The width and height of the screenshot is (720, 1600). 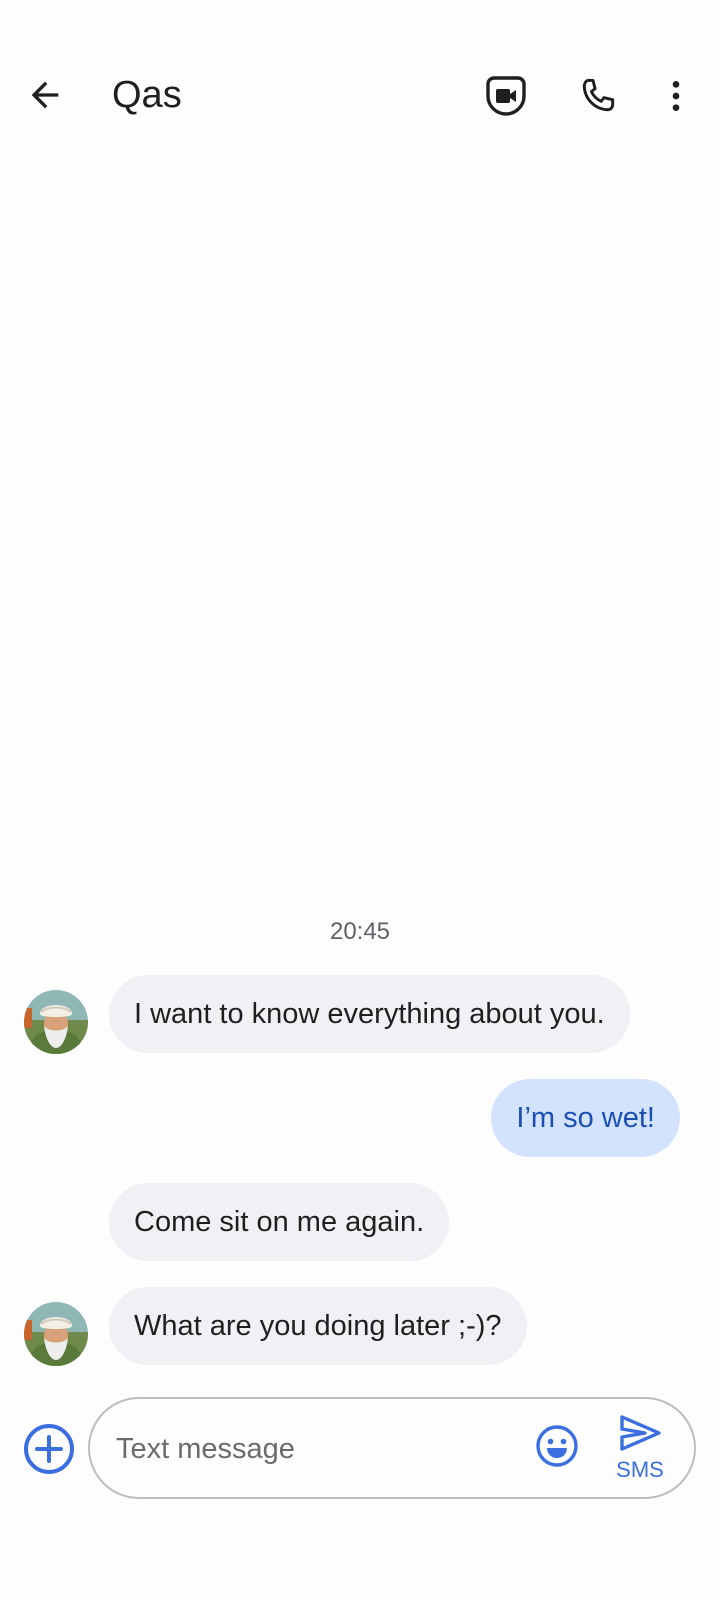 I want to click on add-attachment-button, so click(x=49, y=1449).